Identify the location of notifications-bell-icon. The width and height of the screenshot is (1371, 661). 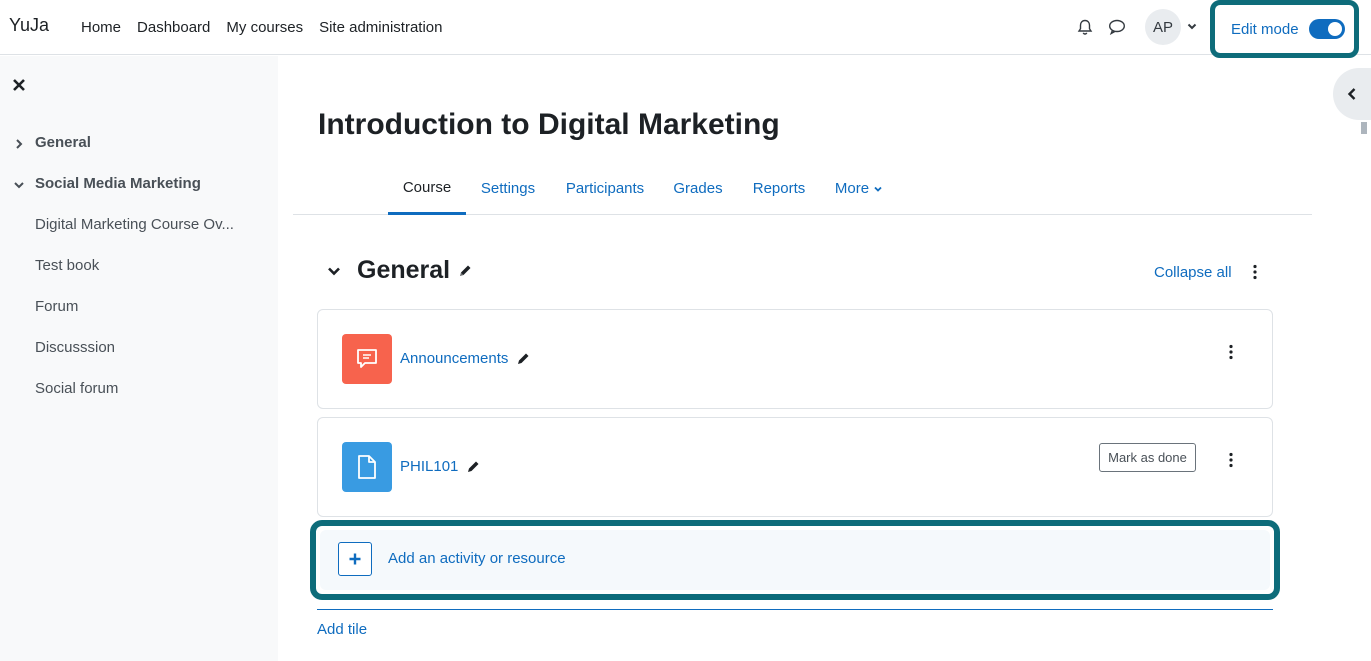
(1085, 27).